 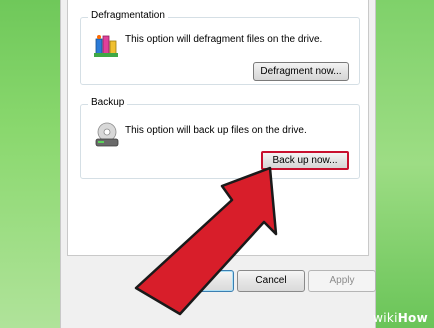 What do you see at coordinates (412, 318) in the screenshot?
I see `watermark-suffix: How` at bounding box center [412, 318].